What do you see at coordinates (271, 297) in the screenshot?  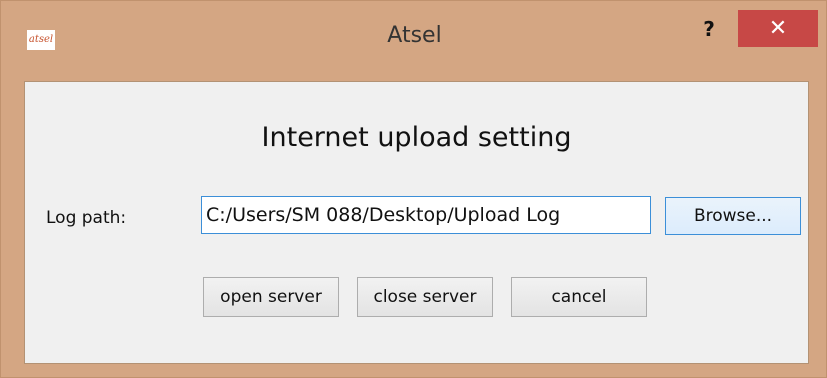 I see `open-server-button: open server` at bounding box center [271, 297].